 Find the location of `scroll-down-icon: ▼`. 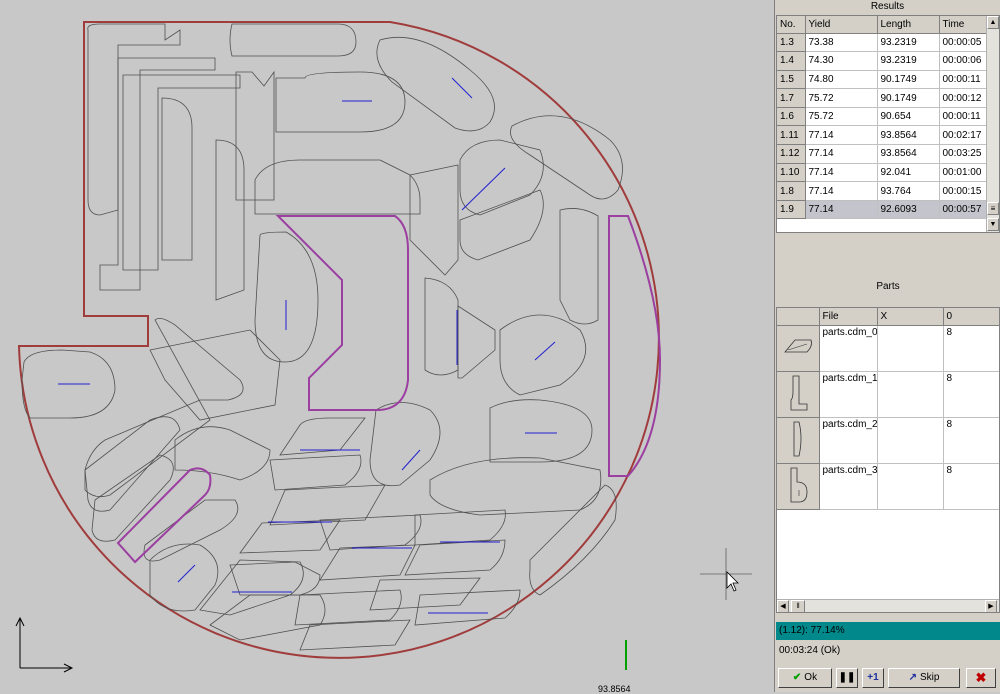

scroll-down-icon: ▼ is located at coordinates (993, 224).